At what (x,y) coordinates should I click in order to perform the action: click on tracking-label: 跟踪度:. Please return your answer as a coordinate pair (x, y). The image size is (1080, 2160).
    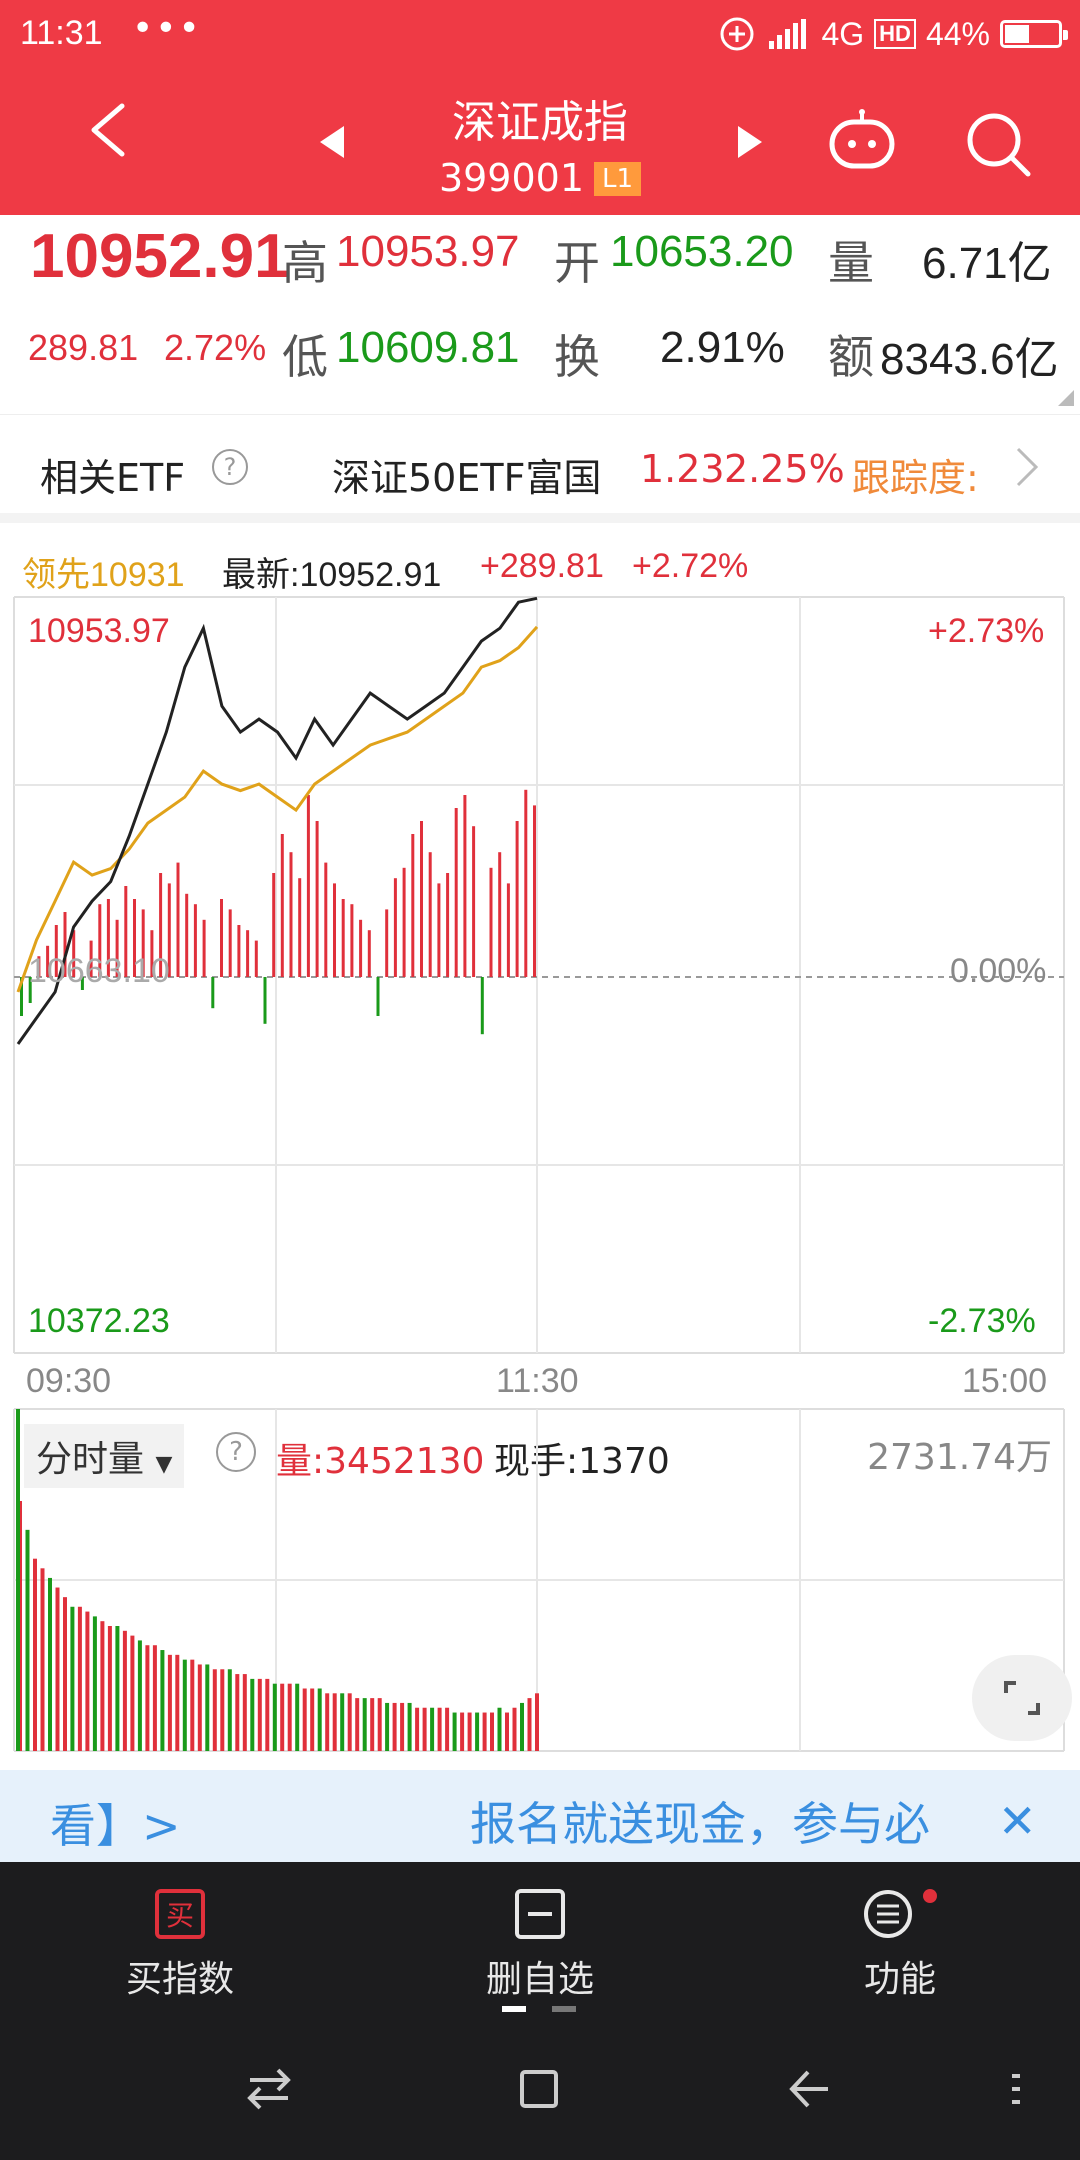
    Looking at the image, I should click on (915, 478).